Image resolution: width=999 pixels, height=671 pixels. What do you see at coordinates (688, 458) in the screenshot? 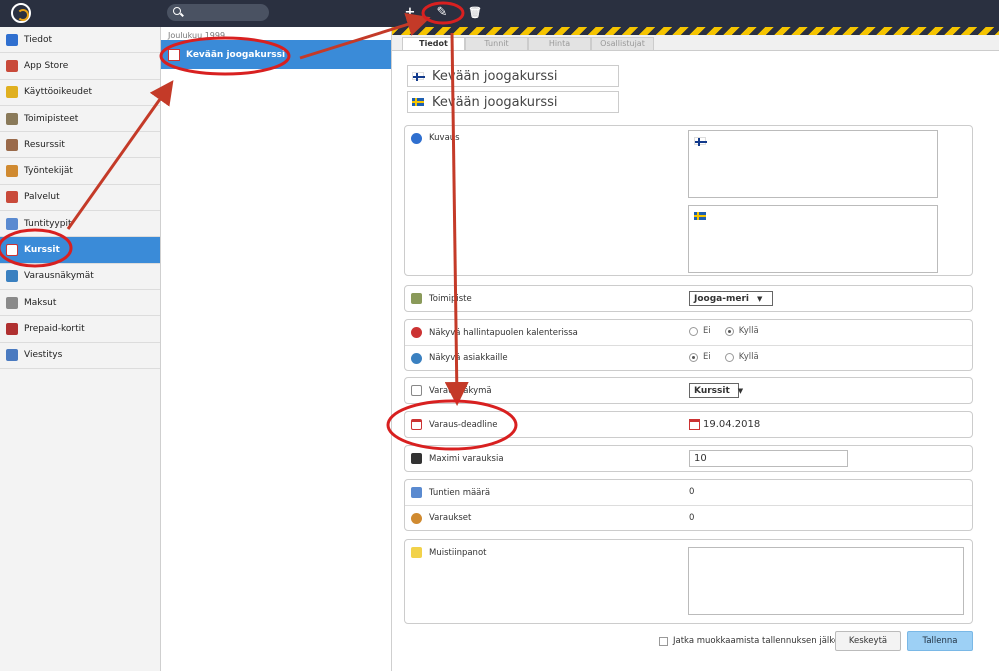
I see `max-bookings-box: Maximi varauksia 10` at bounding box center [688, 458].